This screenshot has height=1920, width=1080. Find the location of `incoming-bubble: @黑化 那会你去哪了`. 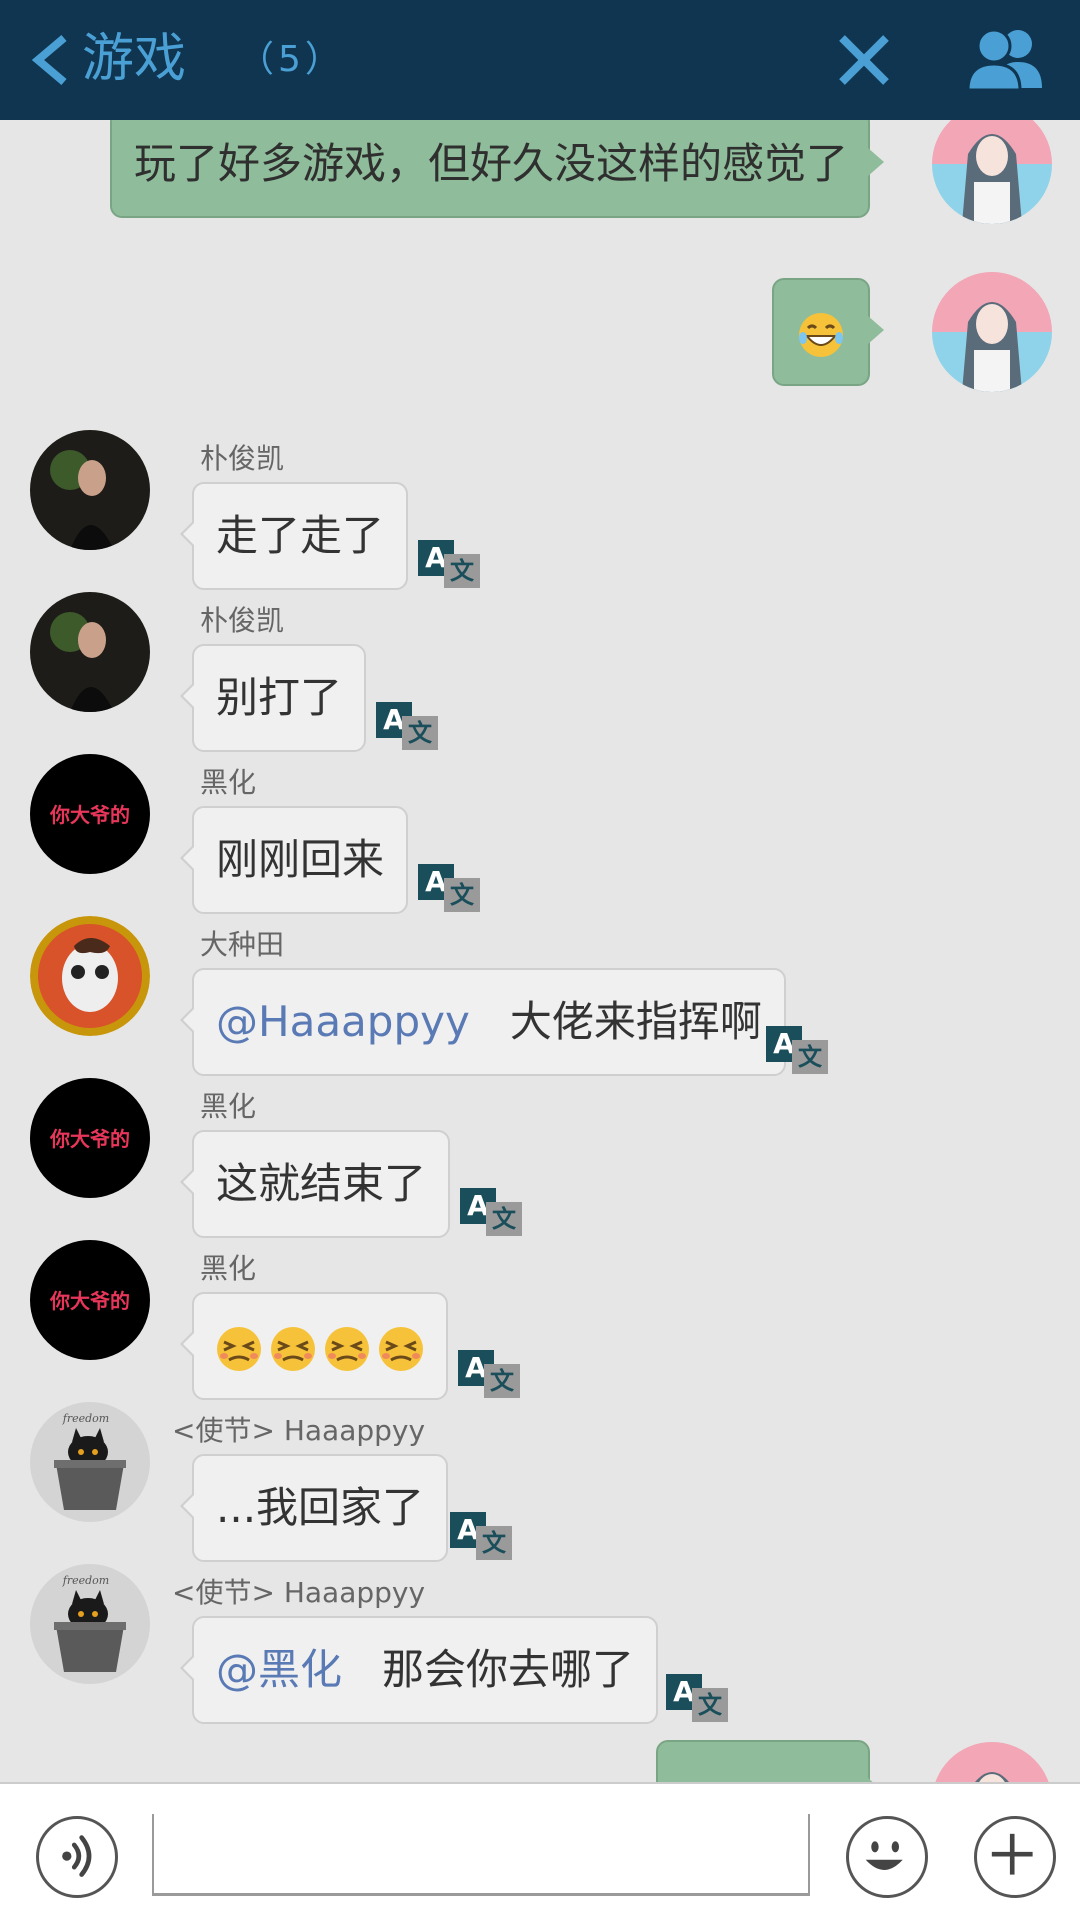

incoming-bubble: @黑化 那会你去哪了 is located at coordinates (419, 1670).